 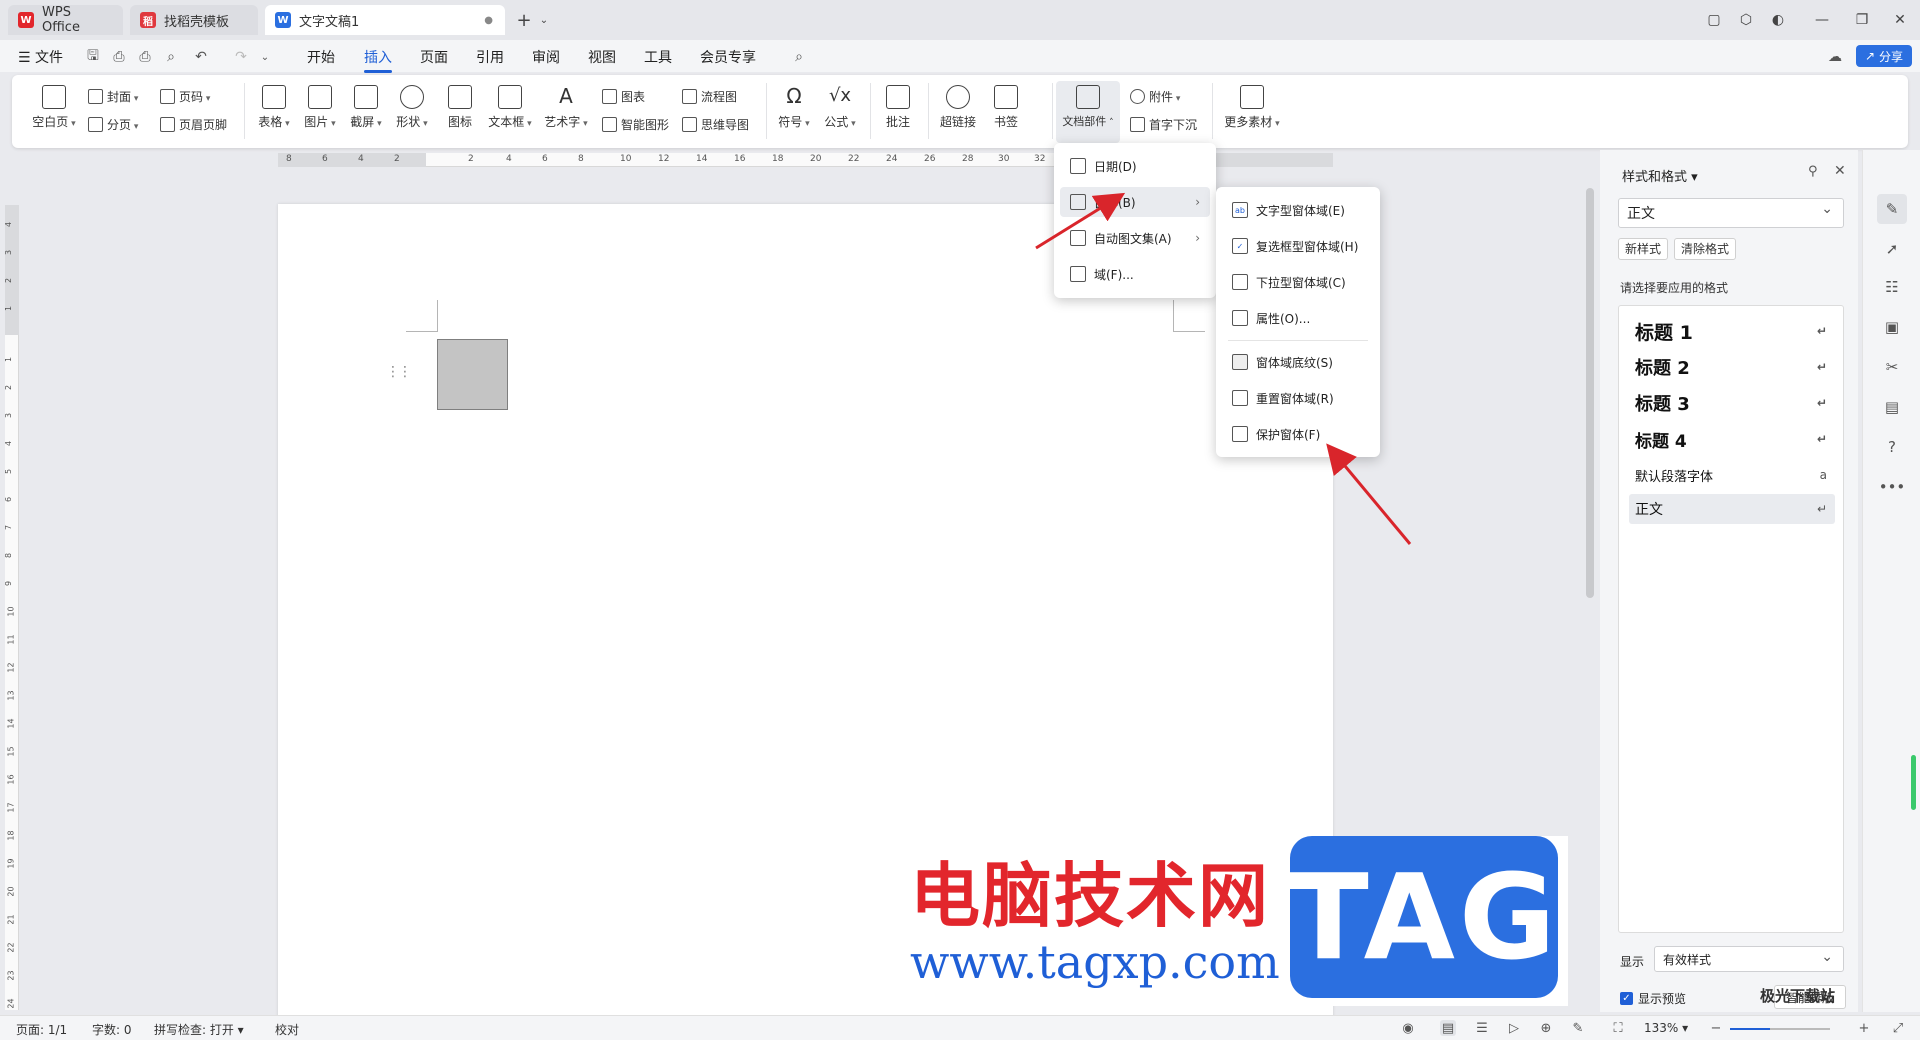 I want to click on clear-format-button: 清除格式, so click(x=1705, y=249).